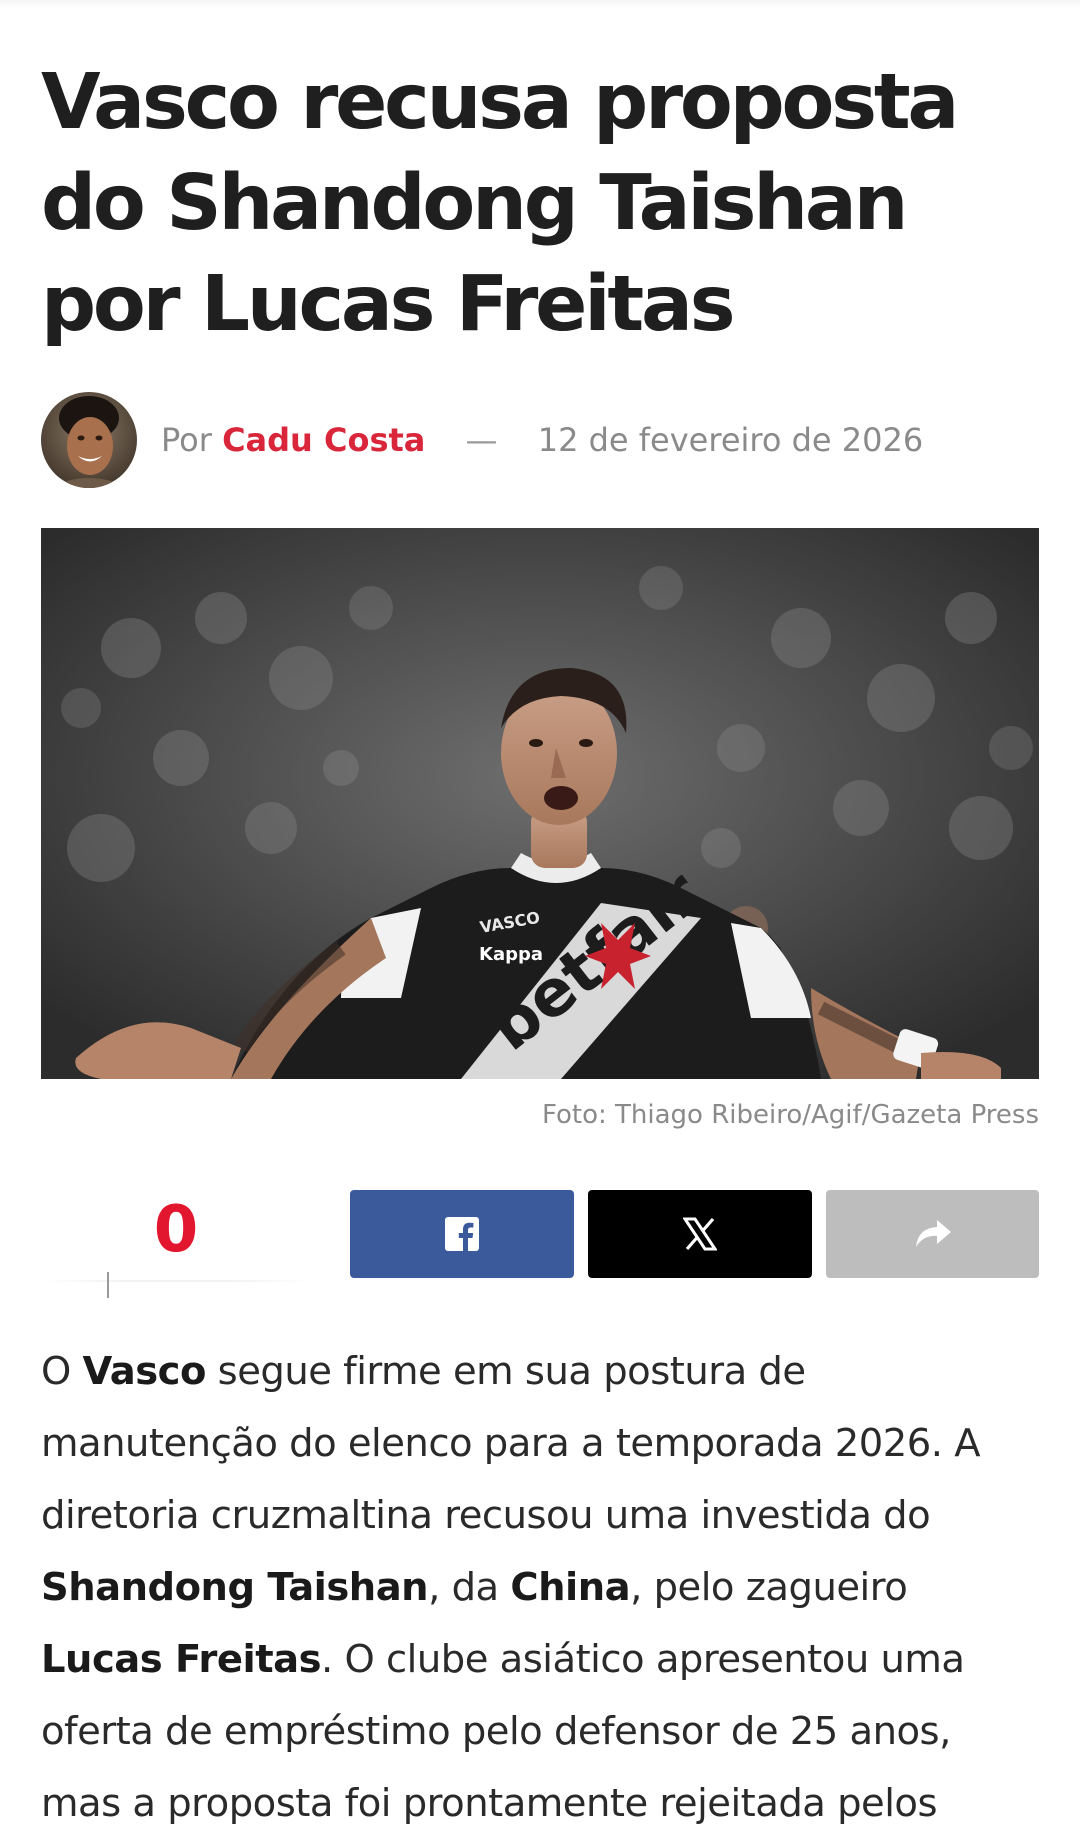 The image size is (1080, 1840). Describe the element at coordinates (570, 1587) in the screenshot. I see `country-name: China` at that location.